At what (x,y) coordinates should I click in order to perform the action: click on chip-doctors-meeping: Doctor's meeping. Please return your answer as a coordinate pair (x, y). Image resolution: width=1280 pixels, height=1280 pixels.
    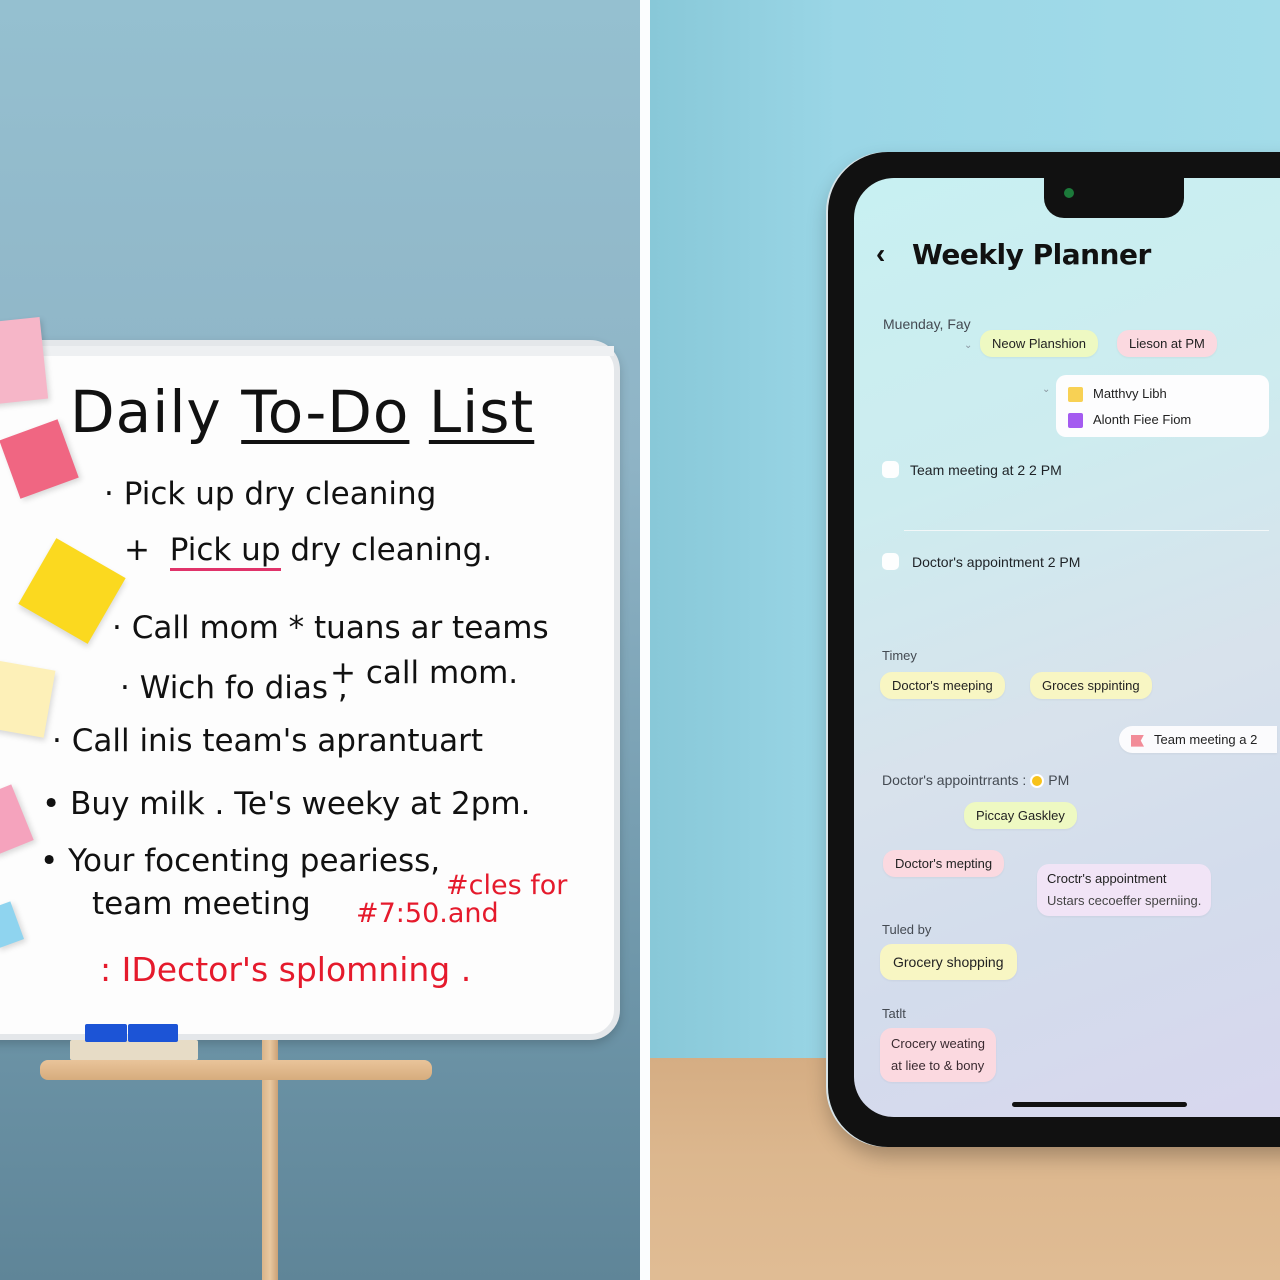
    Looking at the image, I should click on (942, 685).